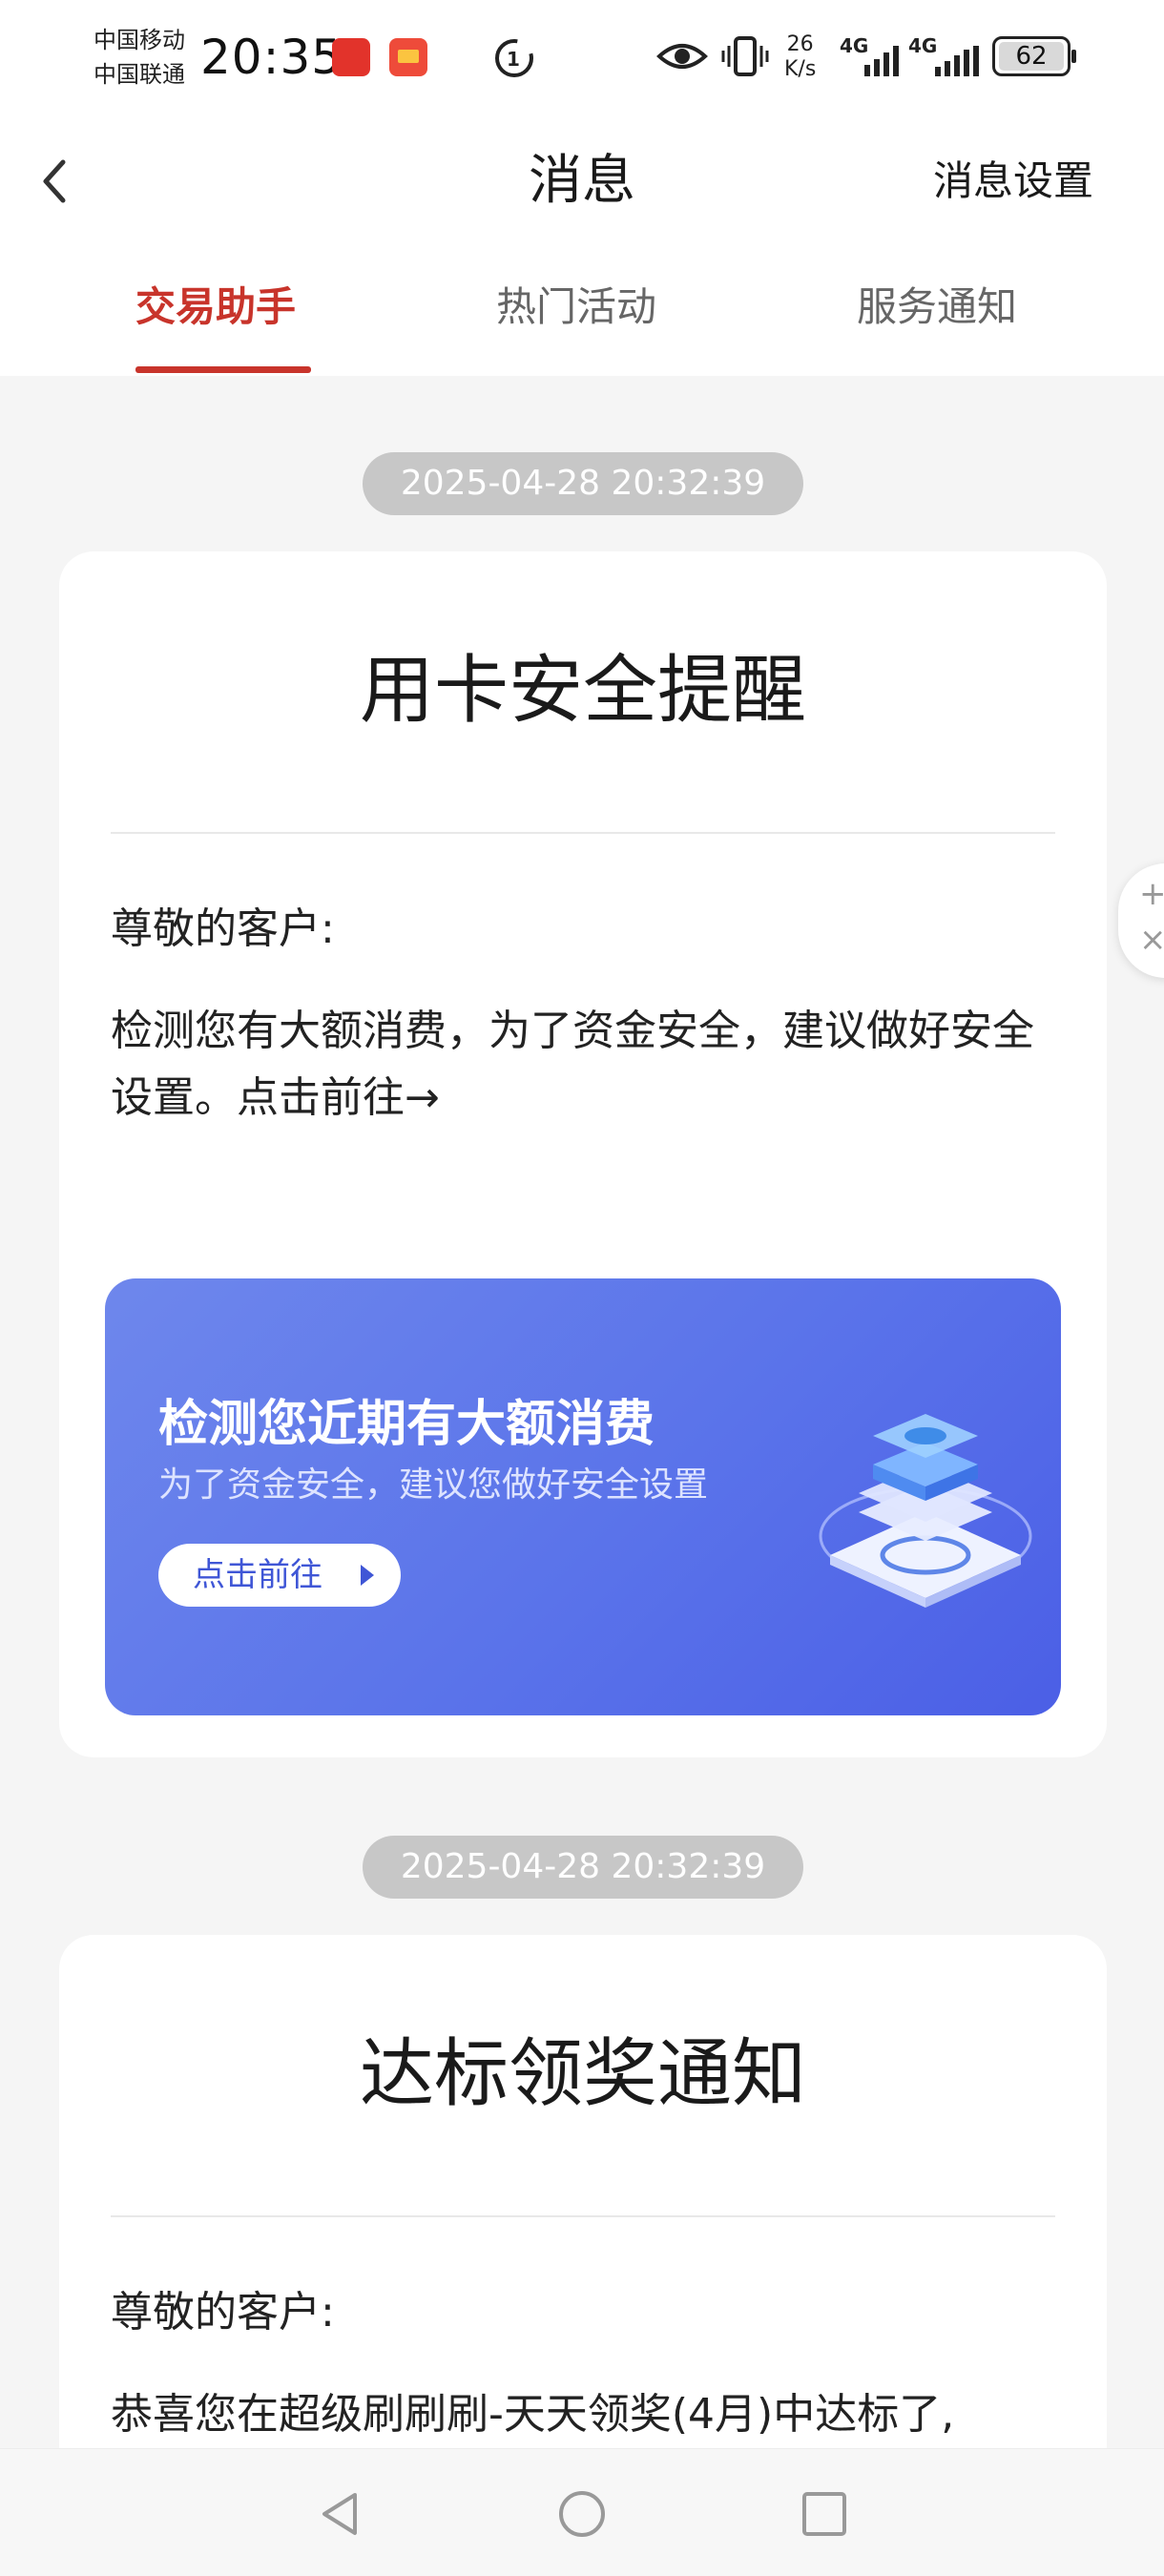  What do you see at coordinates (140, 40) in the screenshot?
I see `carrier-1: 中国移动` at bounding box center [140, 40].